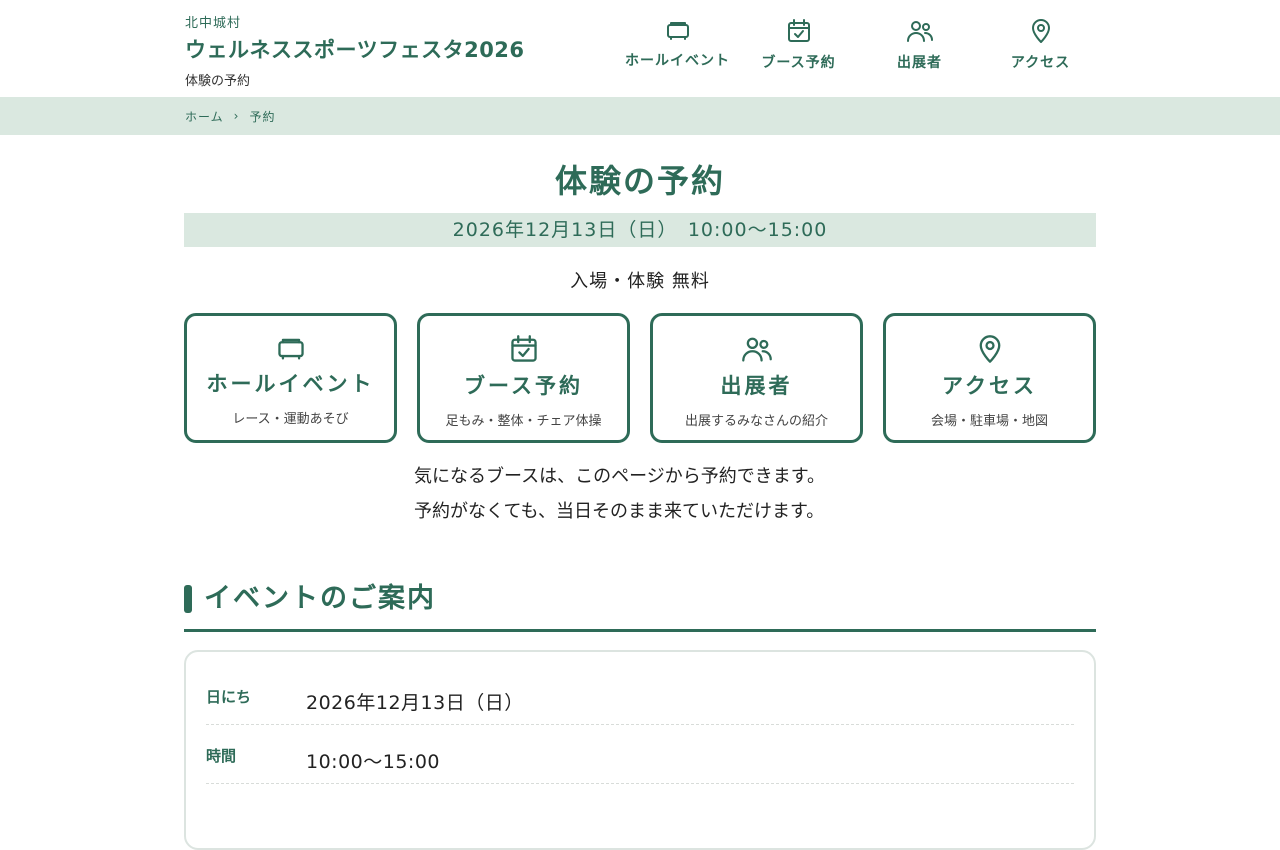 Image resolution: width=1280 pixels, height=850 pixels. I want to click on breadcrumb: ホーム › 予約, so click(640, 116).